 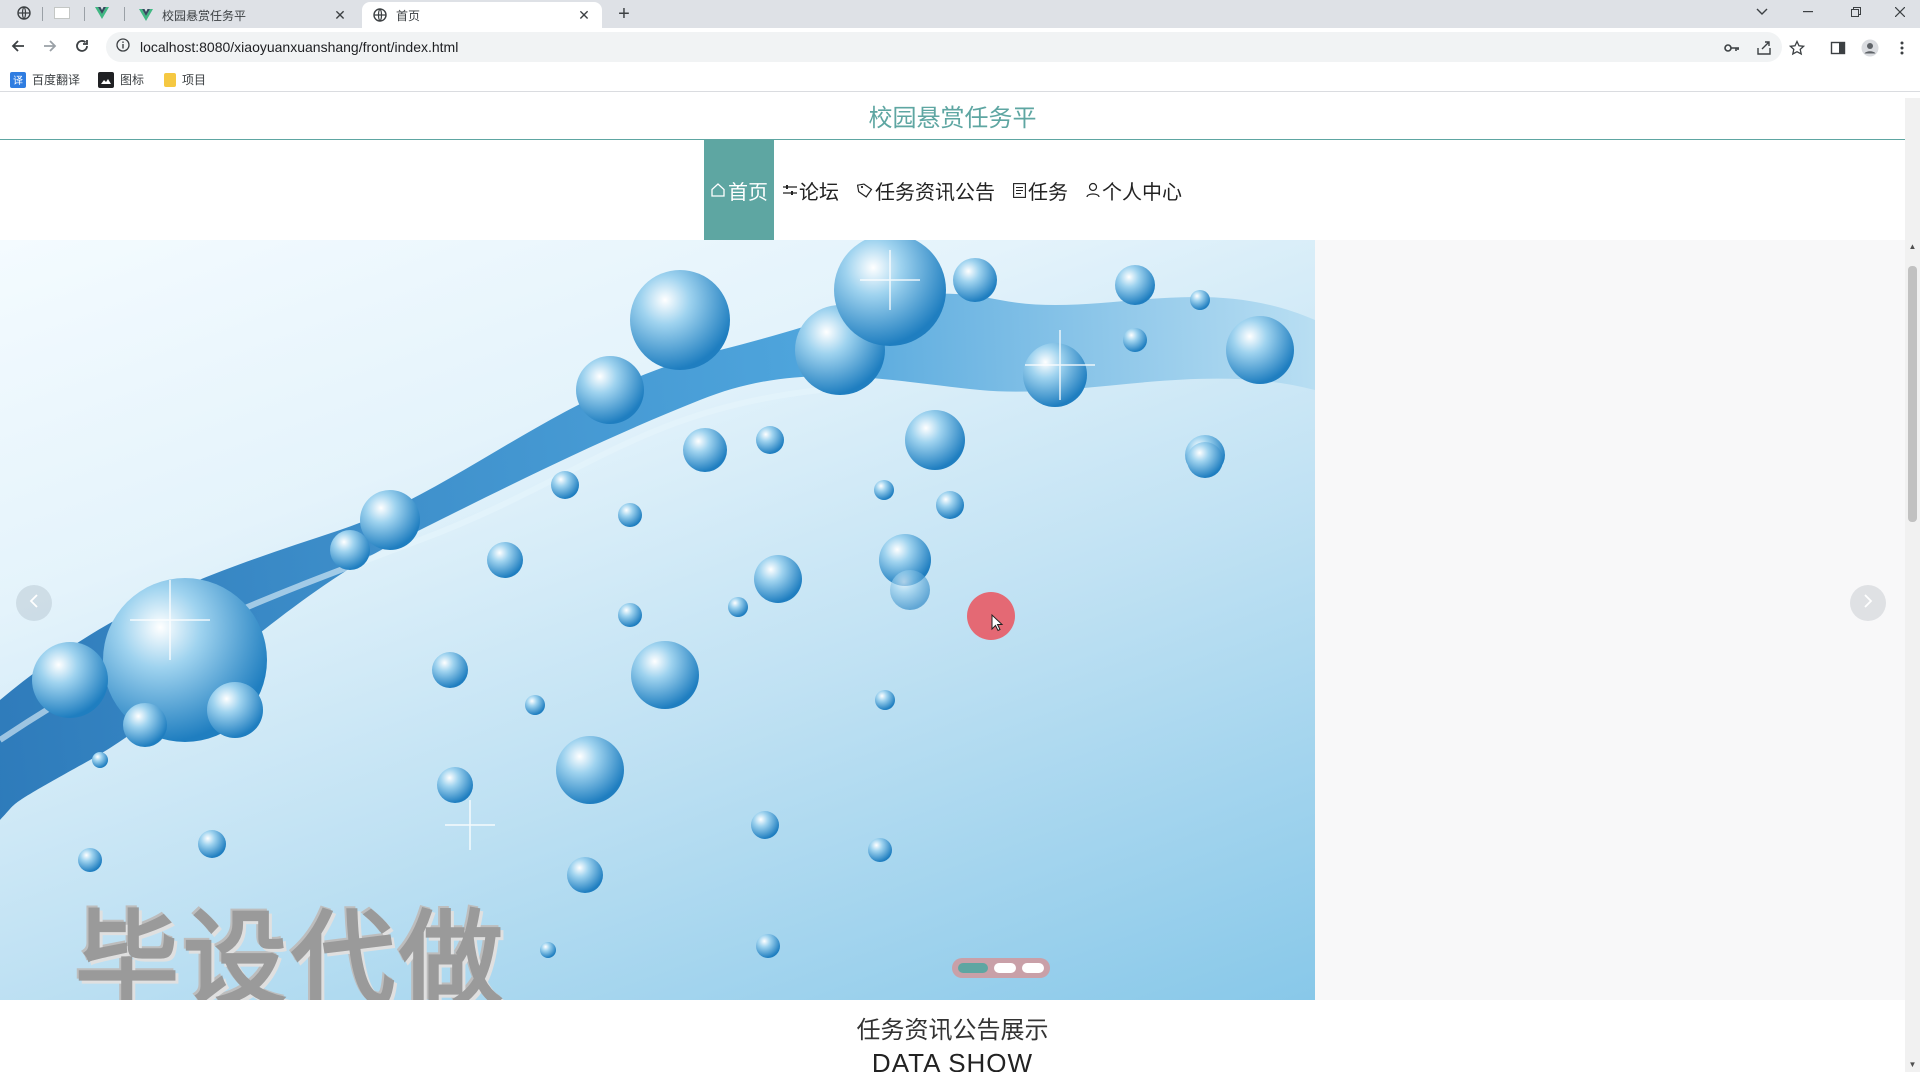 I want to click on bookmark-star-icon, so click(x=1797, y=48).